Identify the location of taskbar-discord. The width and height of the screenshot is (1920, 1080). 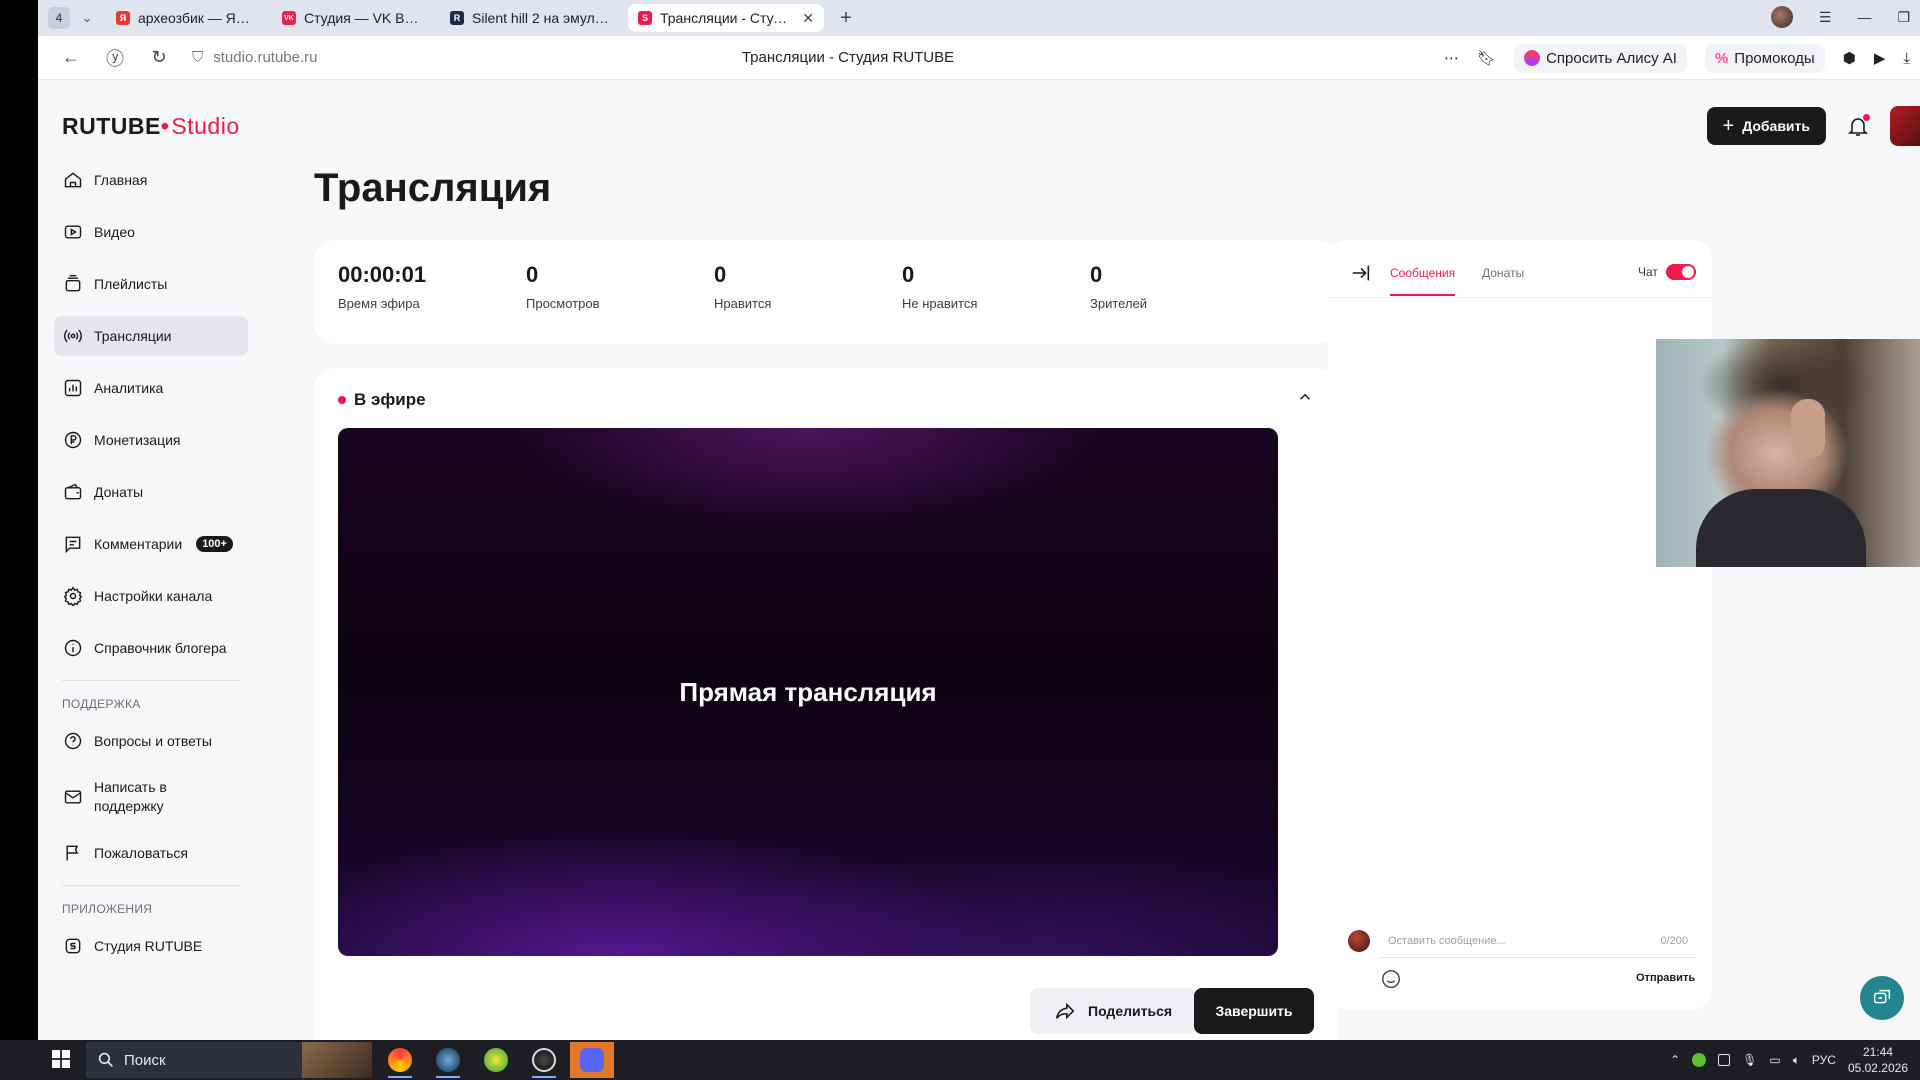
(592, 1060).